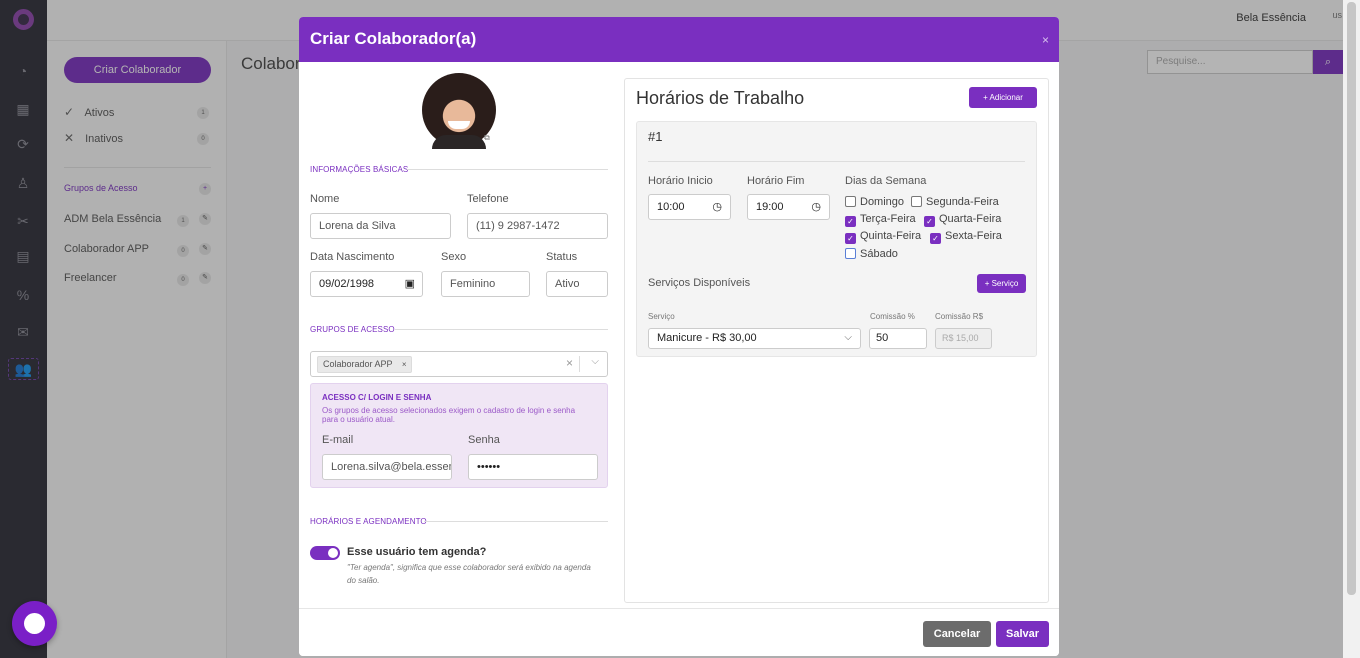 The width and height of the screenshot is (1360, 658). What do you see at coordinates (680, 181) in the screenshot?
I see `start-time-label: Horário Inicio` at bounding box center [680, 181].